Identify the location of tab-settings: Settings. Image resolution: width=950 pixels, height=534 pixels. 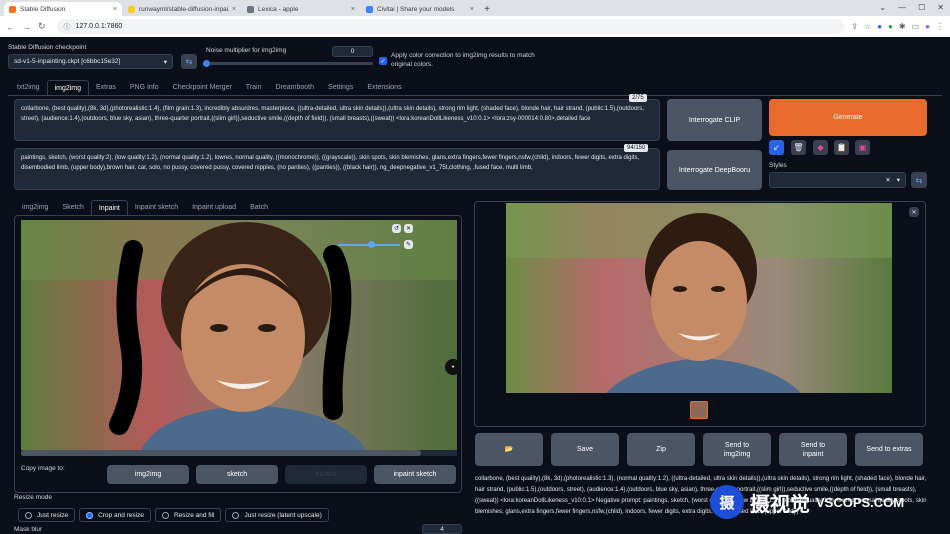
(340, 87).